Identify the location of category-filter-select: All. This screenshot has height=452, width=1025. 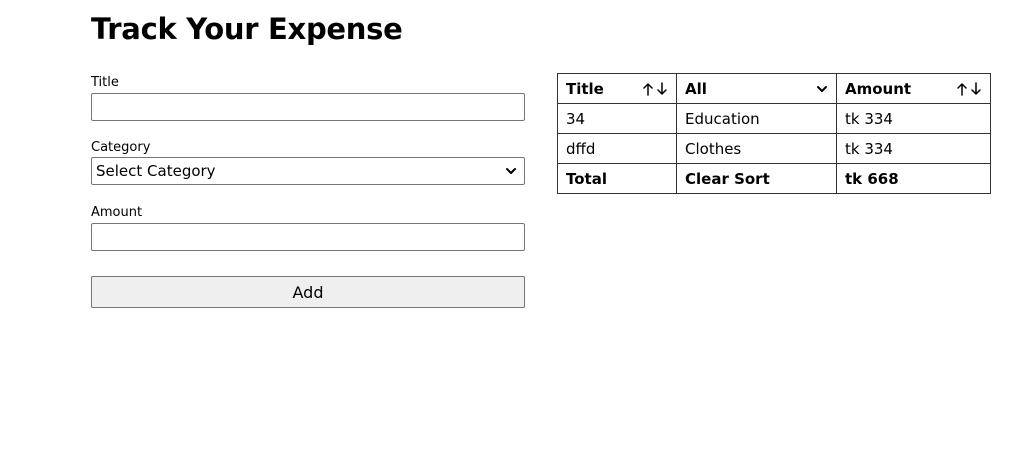
(756, 89).